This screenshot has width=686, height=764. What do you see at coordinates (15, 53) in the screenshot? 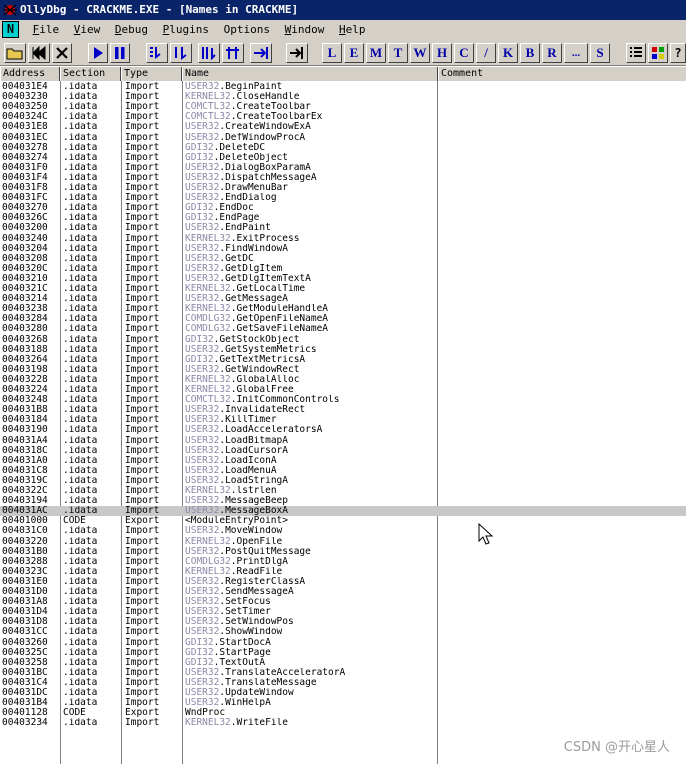
I see `open-folder-icon` at bounding box center [15, 53].